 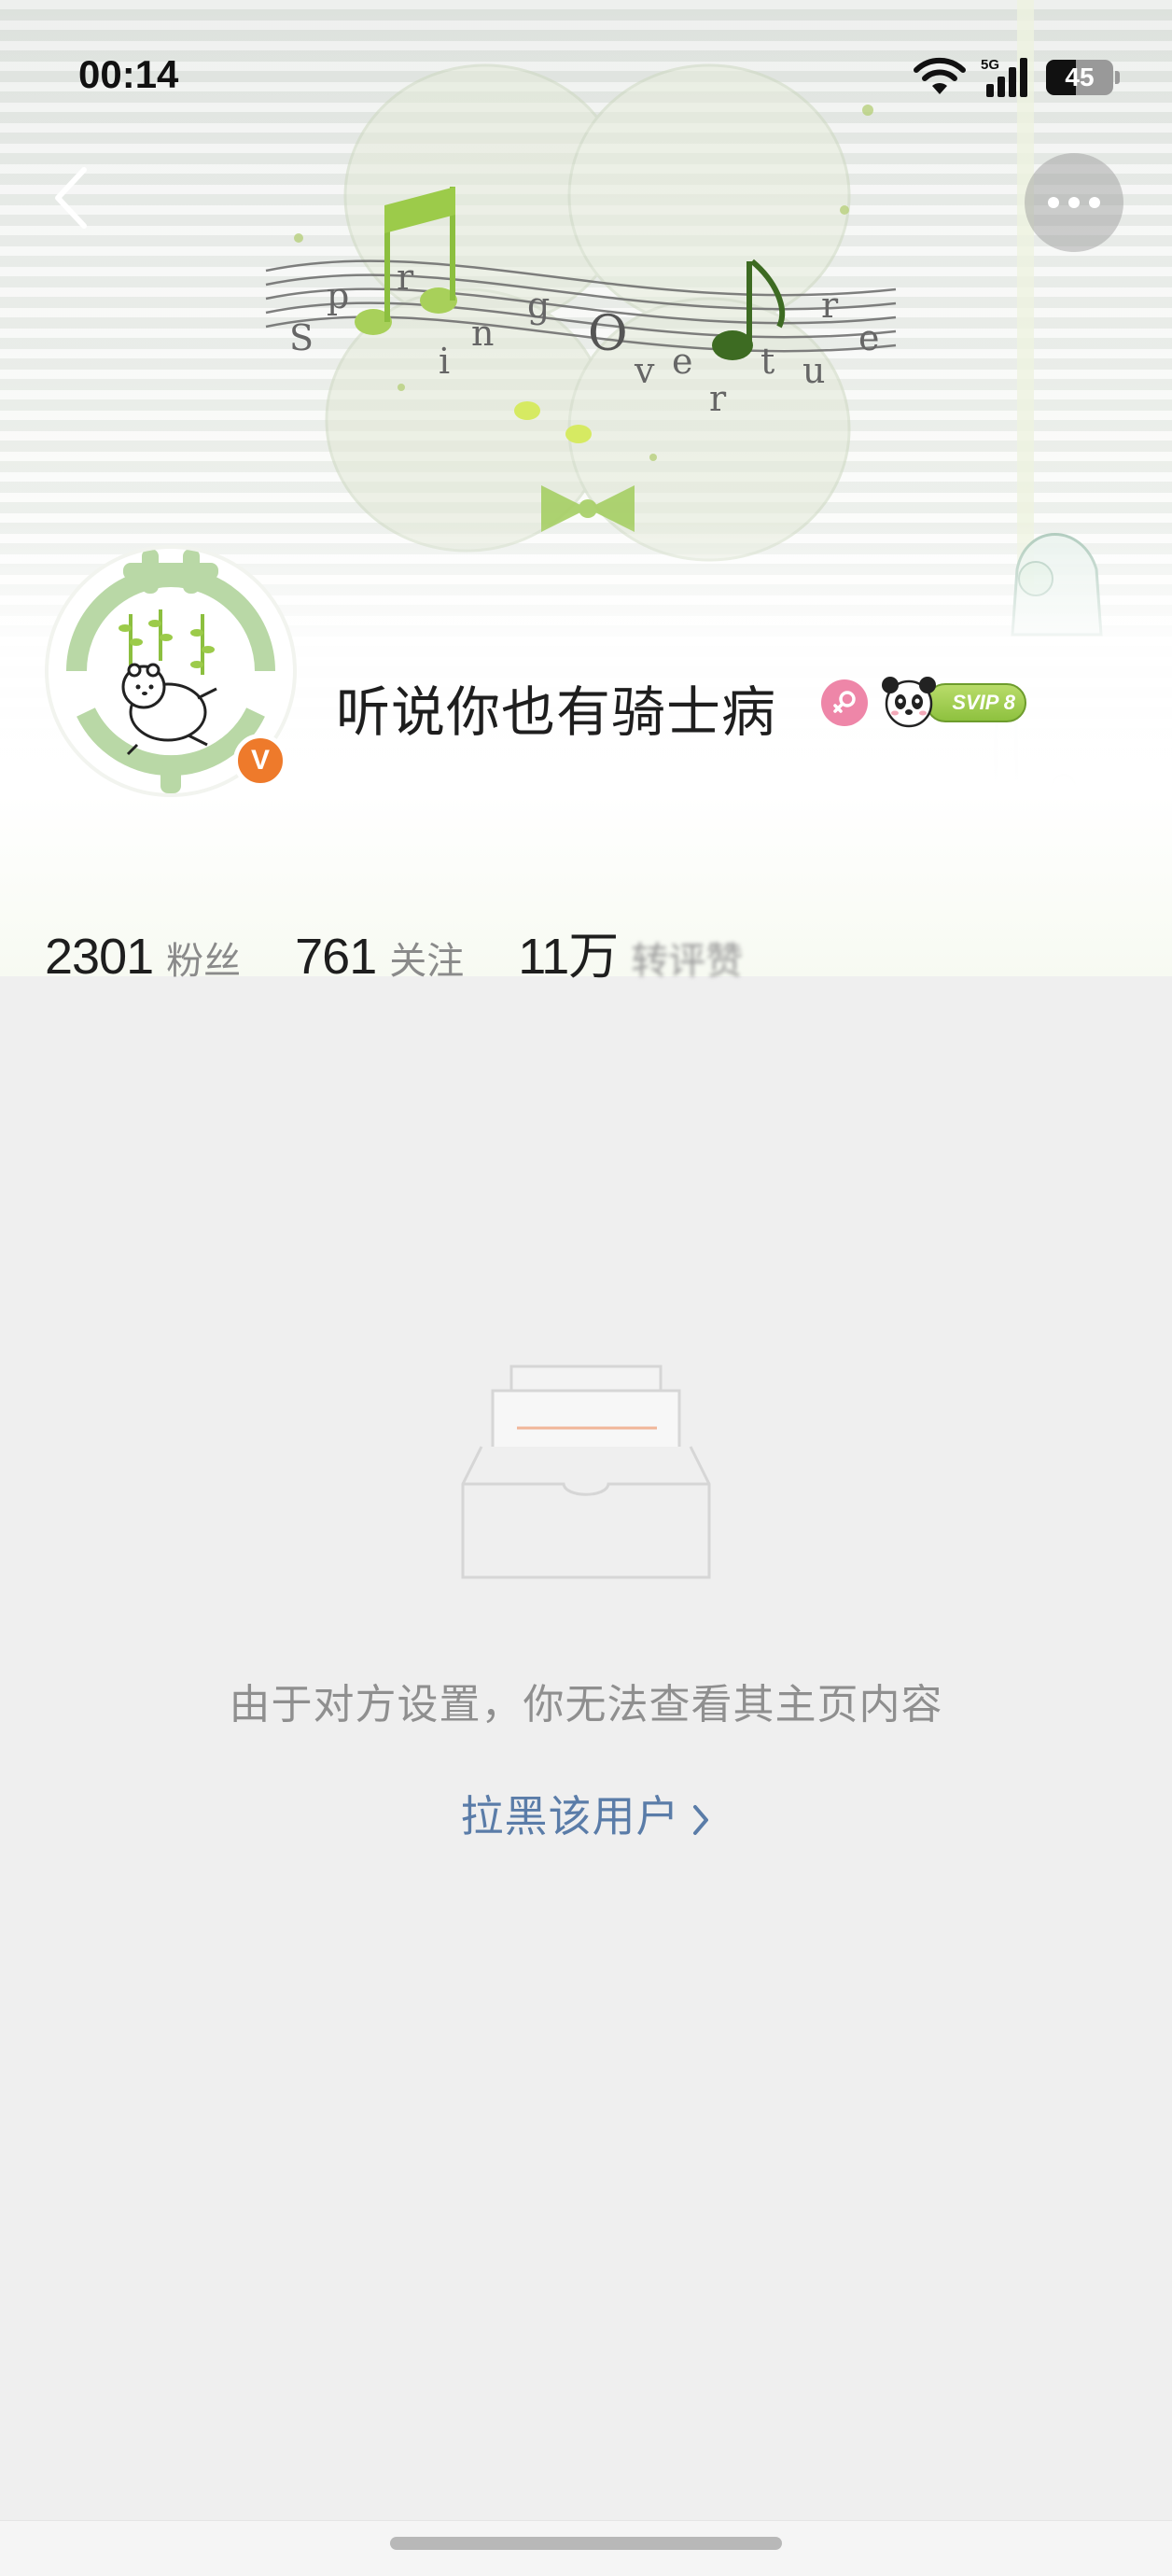 I want to click on battery-tip, so click(x=1117, y=77).